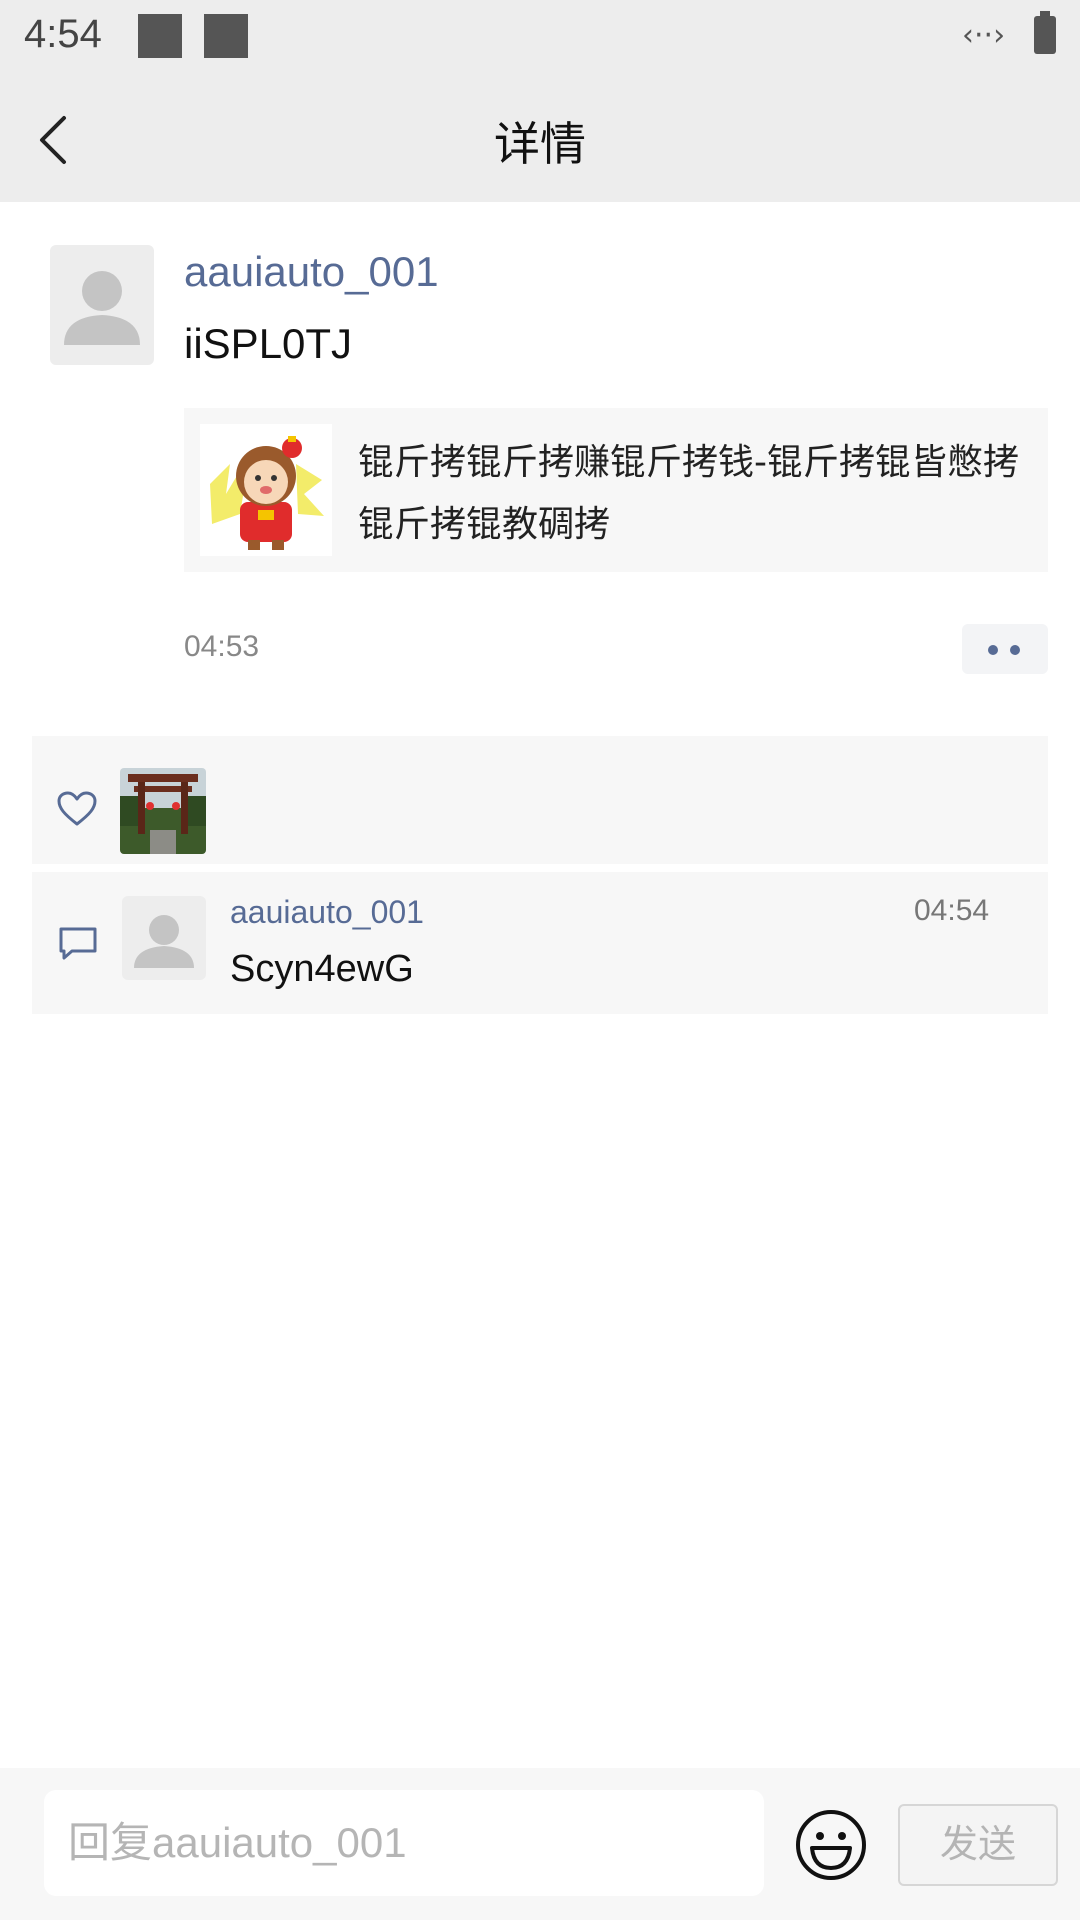 The width and height of the screenshot is (1080, 1920). What do you see at coordinates (63, 34) in the screenshot?
I see `status-time: 4:54` at bounding box center [63, 34].